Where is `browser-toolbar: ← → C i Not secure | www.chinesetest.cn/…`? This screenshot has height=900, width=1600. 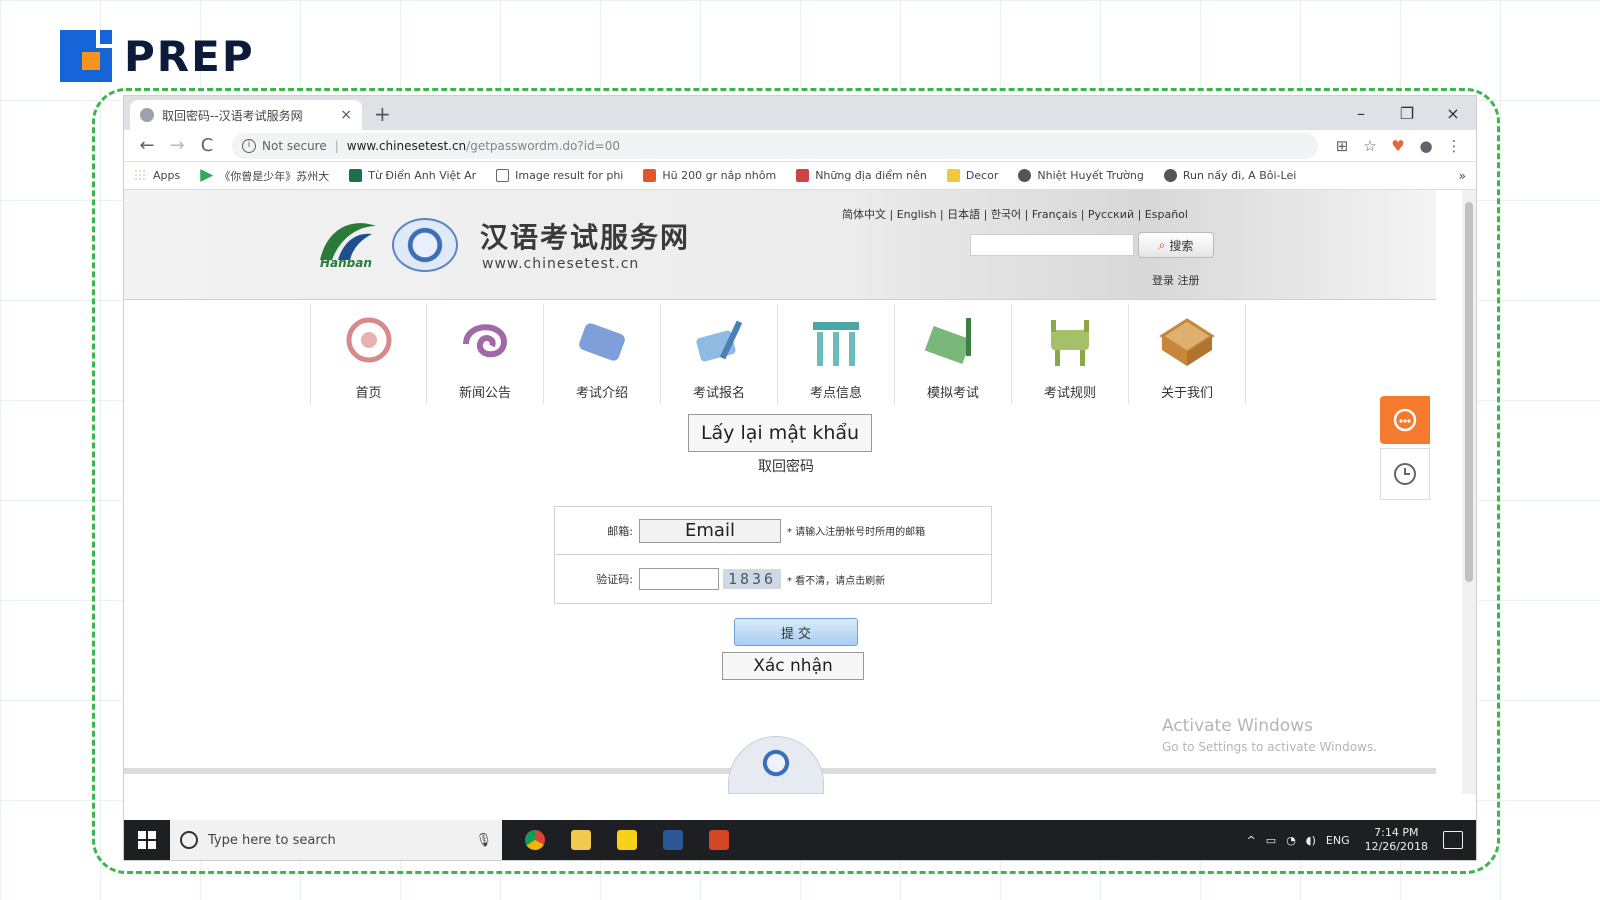
browser-toolbar: ← → C i Not secure | www.chinesetest.cn/… is located at coordinates (800, 146).